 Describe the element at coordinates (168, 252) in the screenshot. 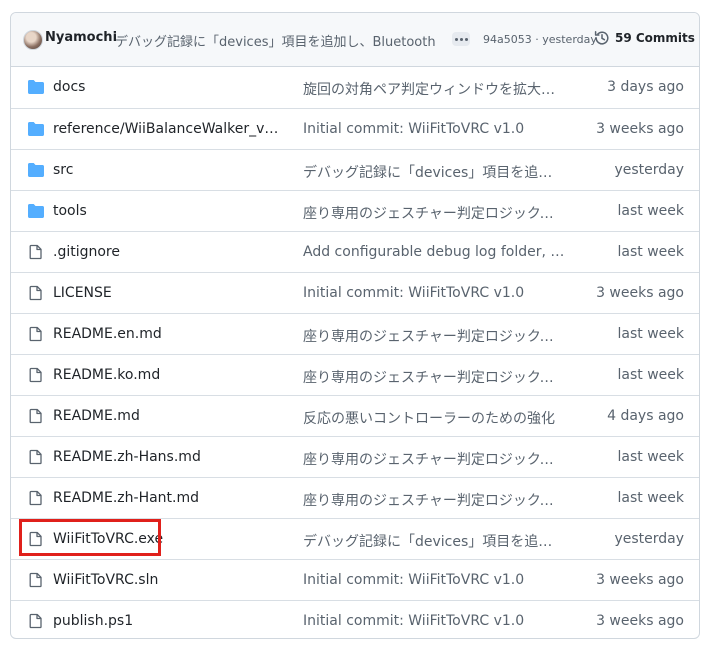

I see `file-name-link: .gitignore` at that location.